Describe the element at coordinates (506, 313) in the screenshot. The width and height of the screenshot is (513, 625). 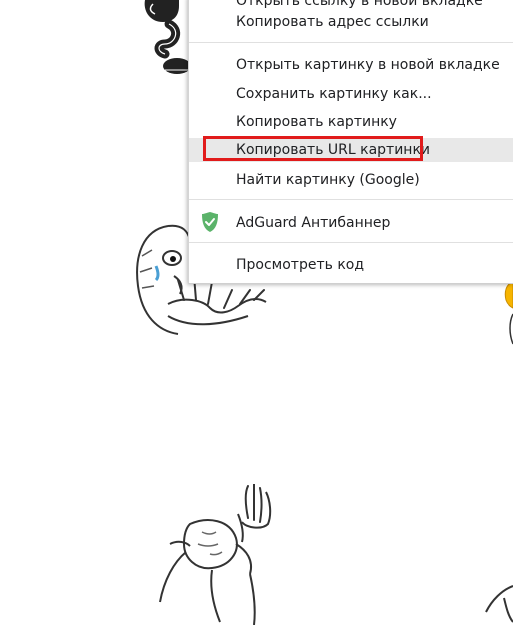
I see `sticker-emoji-edge-image` at that location.